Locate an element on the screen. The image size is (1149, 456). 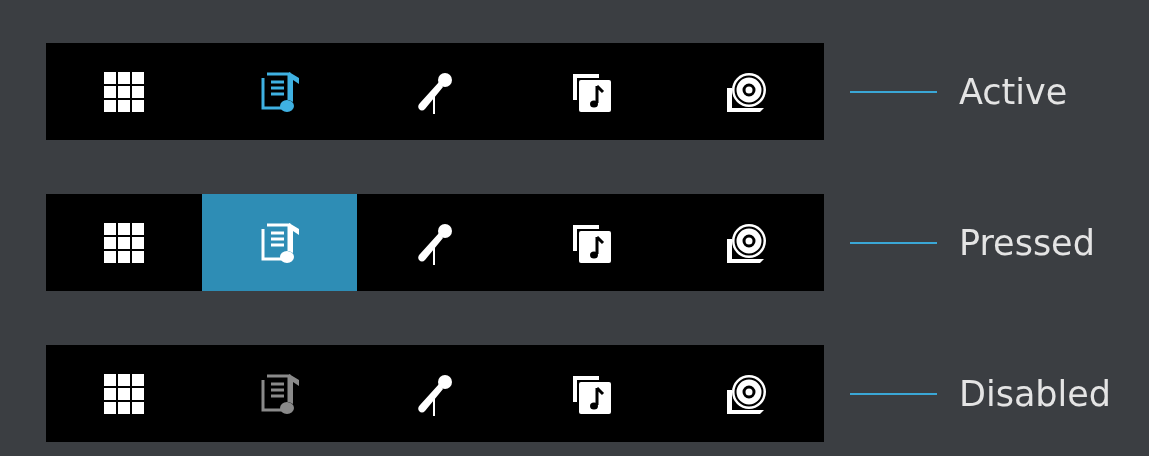
state-label: Active is located at coordinates (1013, 91).